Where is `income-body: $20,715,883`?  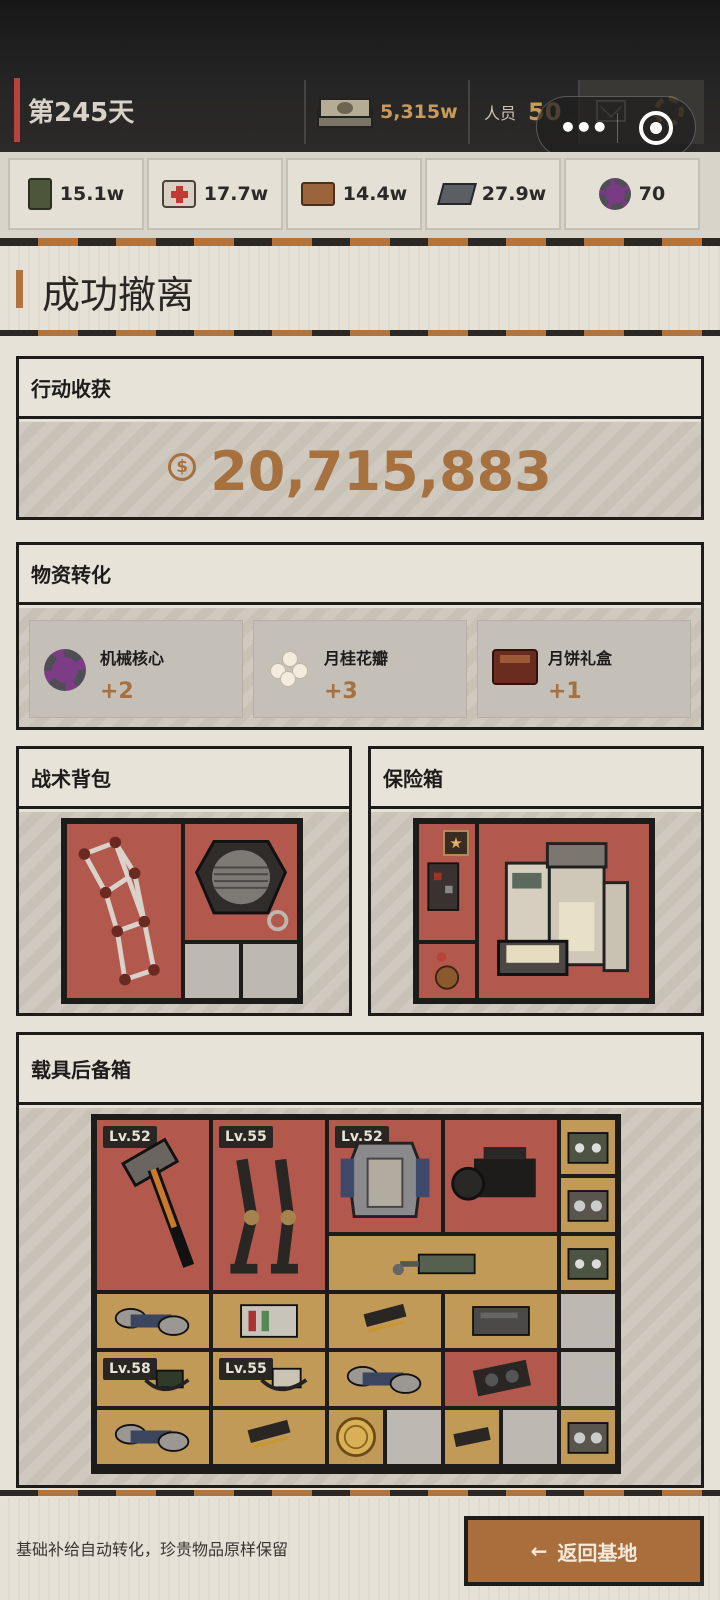 income-body: $20,715,883 is located at coordinates (360, 469).